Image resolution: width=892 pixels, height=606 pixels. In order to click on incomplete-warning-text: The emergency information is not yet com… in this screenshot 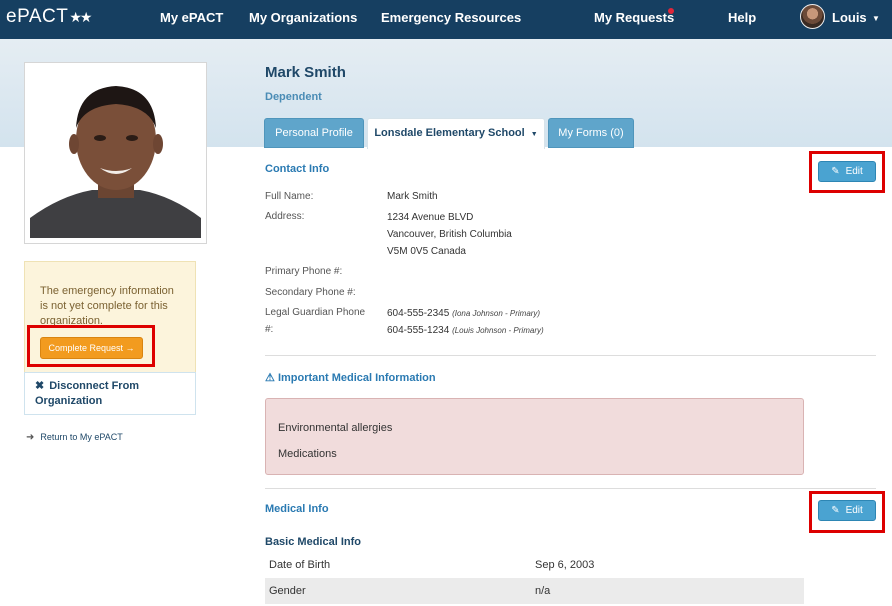, I will do `click(107, 306)`.